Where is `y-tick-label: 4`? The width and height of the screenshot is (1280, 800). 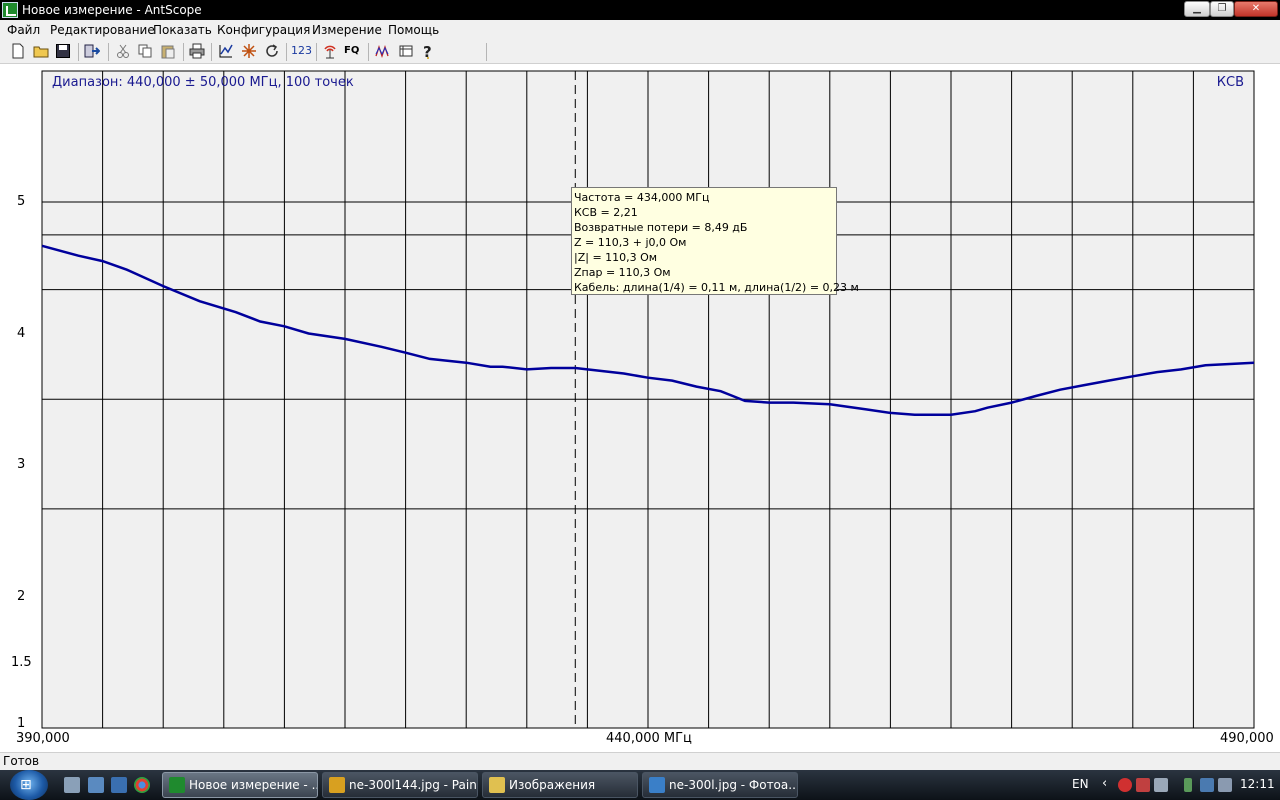
y-tick-label: 4 is located at coordinates (21, 333).